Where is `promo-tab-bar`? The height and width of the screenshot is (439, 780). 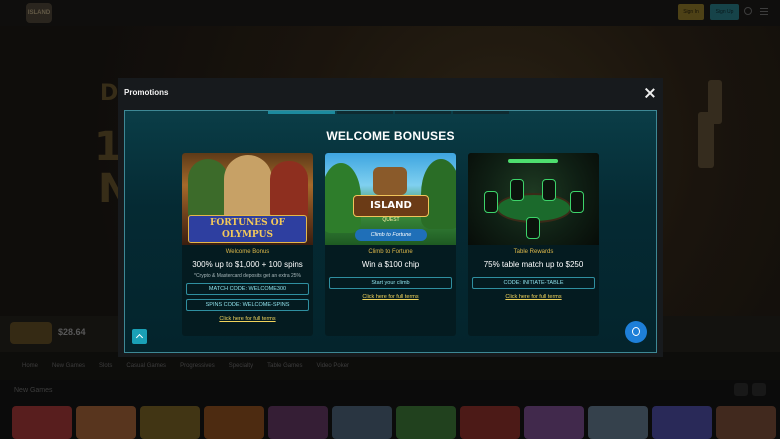 promo-tab-bar is located at coordinates (388, 112).